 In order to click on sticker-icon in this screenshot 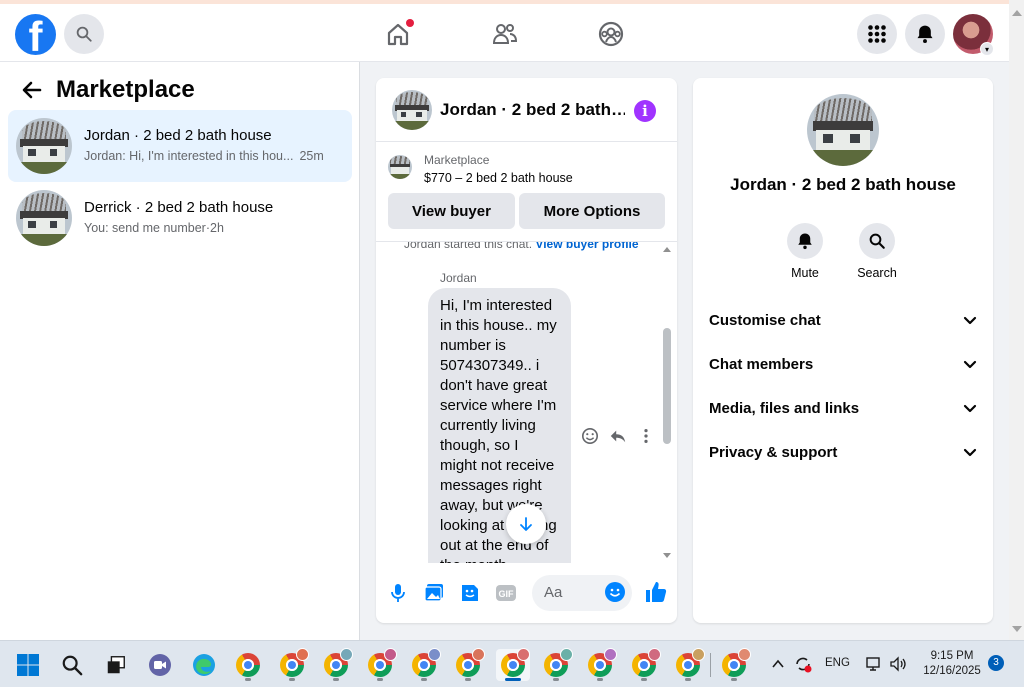, I will do `click(470, 593)`.